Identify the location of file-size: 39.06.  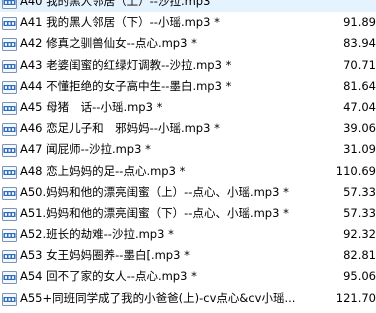
(359, 128).